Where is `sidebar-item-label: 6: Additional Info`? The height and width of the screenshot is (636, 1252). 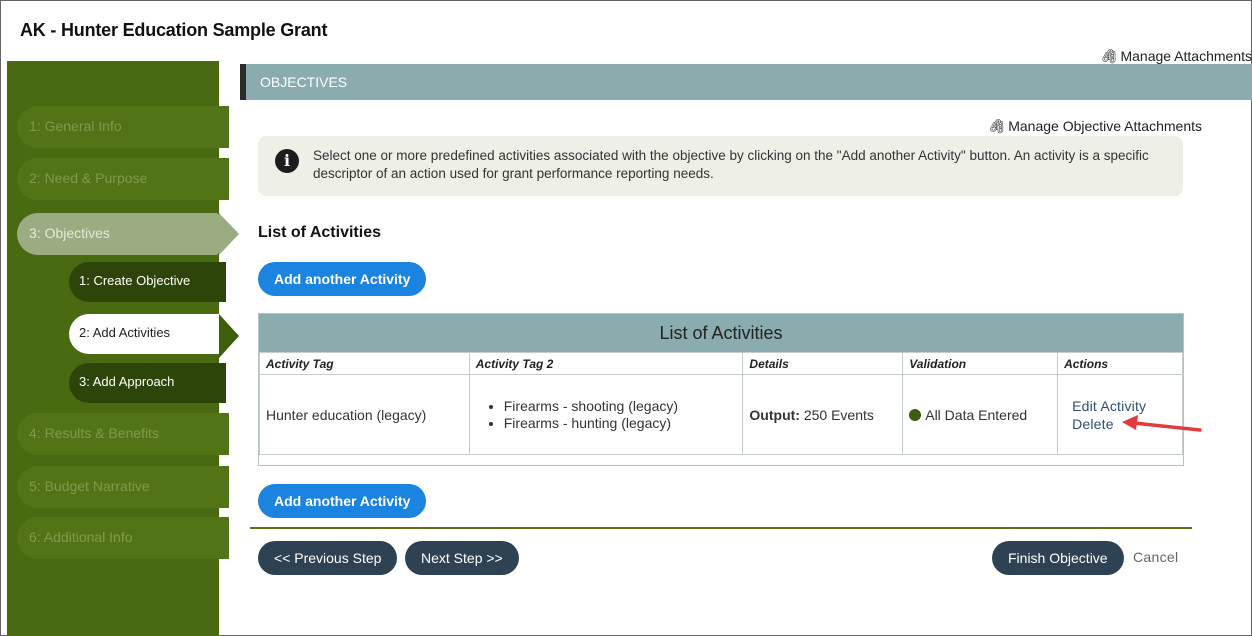
sidebar-item-label: 6: Additional Info is located at coordinates (81, 537).